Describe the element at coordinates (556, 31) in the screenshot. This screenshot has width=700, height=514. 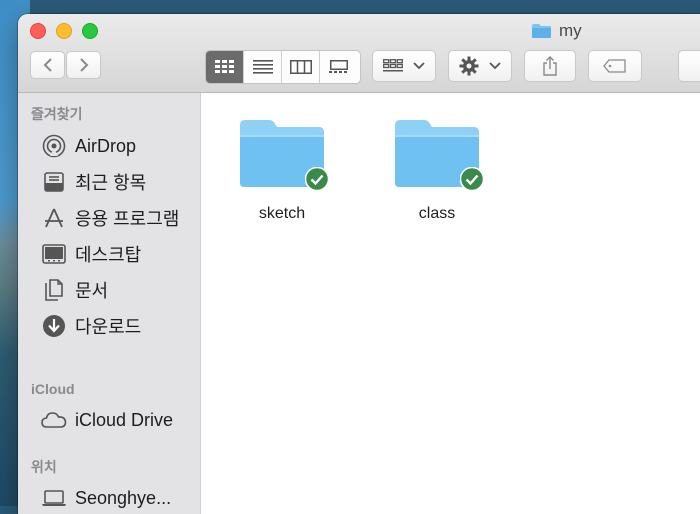
I see `window-title: my` at that location.